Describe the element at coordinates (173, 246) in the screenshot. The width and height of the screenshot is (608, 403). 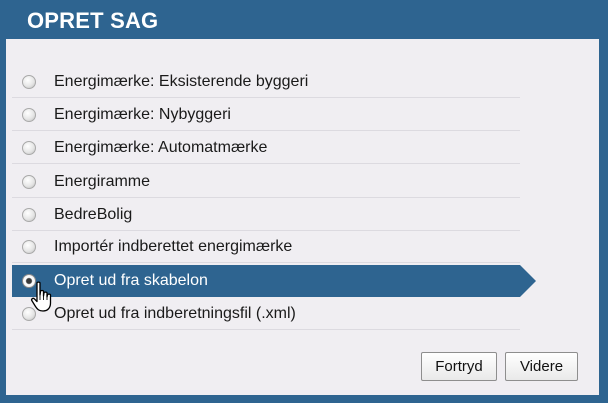
I see `option-label: Importér indberettet energimærke` at that location.